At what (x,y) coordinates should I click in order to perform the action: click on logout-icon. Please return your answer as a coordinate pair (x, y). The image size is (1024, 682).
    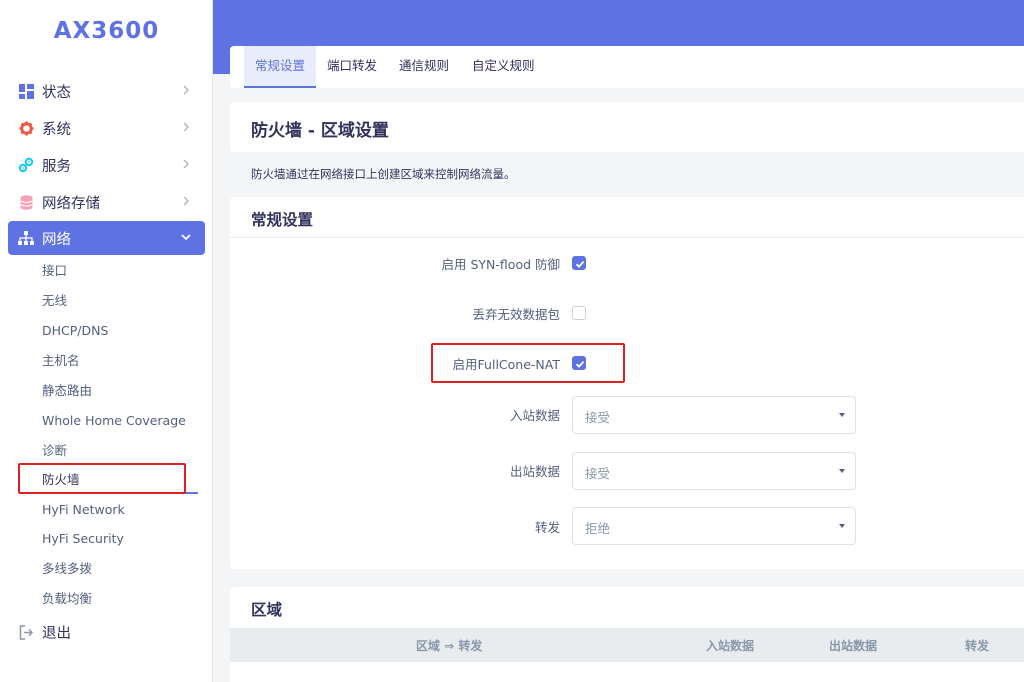
    Looking at the image, I should click on (26, 632).